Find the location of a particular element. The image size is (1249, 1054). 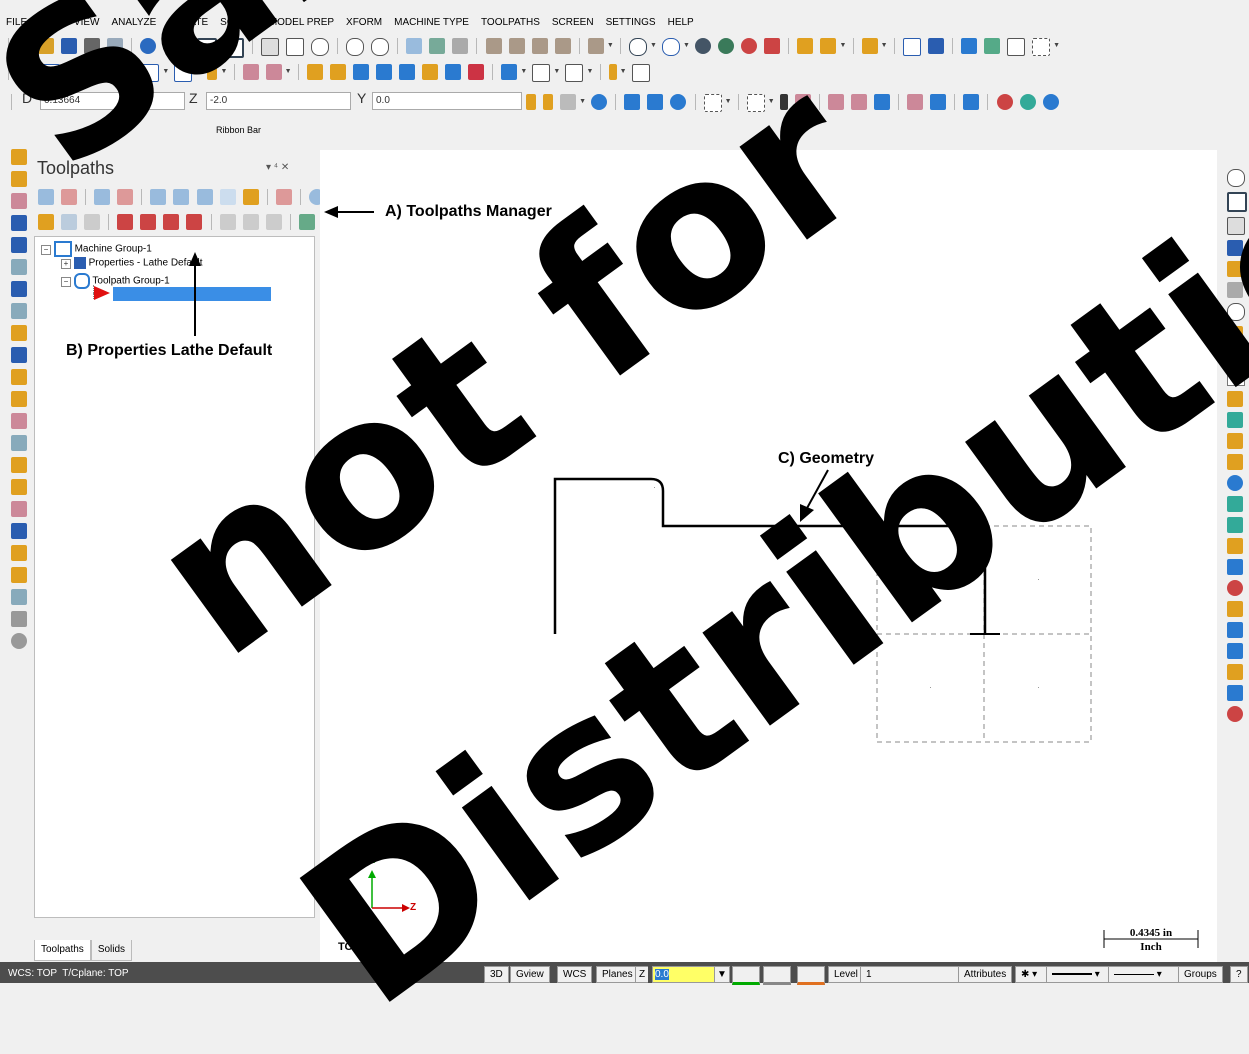

mrt-toolpath-7-icon is located at coordinates (1235, 525).